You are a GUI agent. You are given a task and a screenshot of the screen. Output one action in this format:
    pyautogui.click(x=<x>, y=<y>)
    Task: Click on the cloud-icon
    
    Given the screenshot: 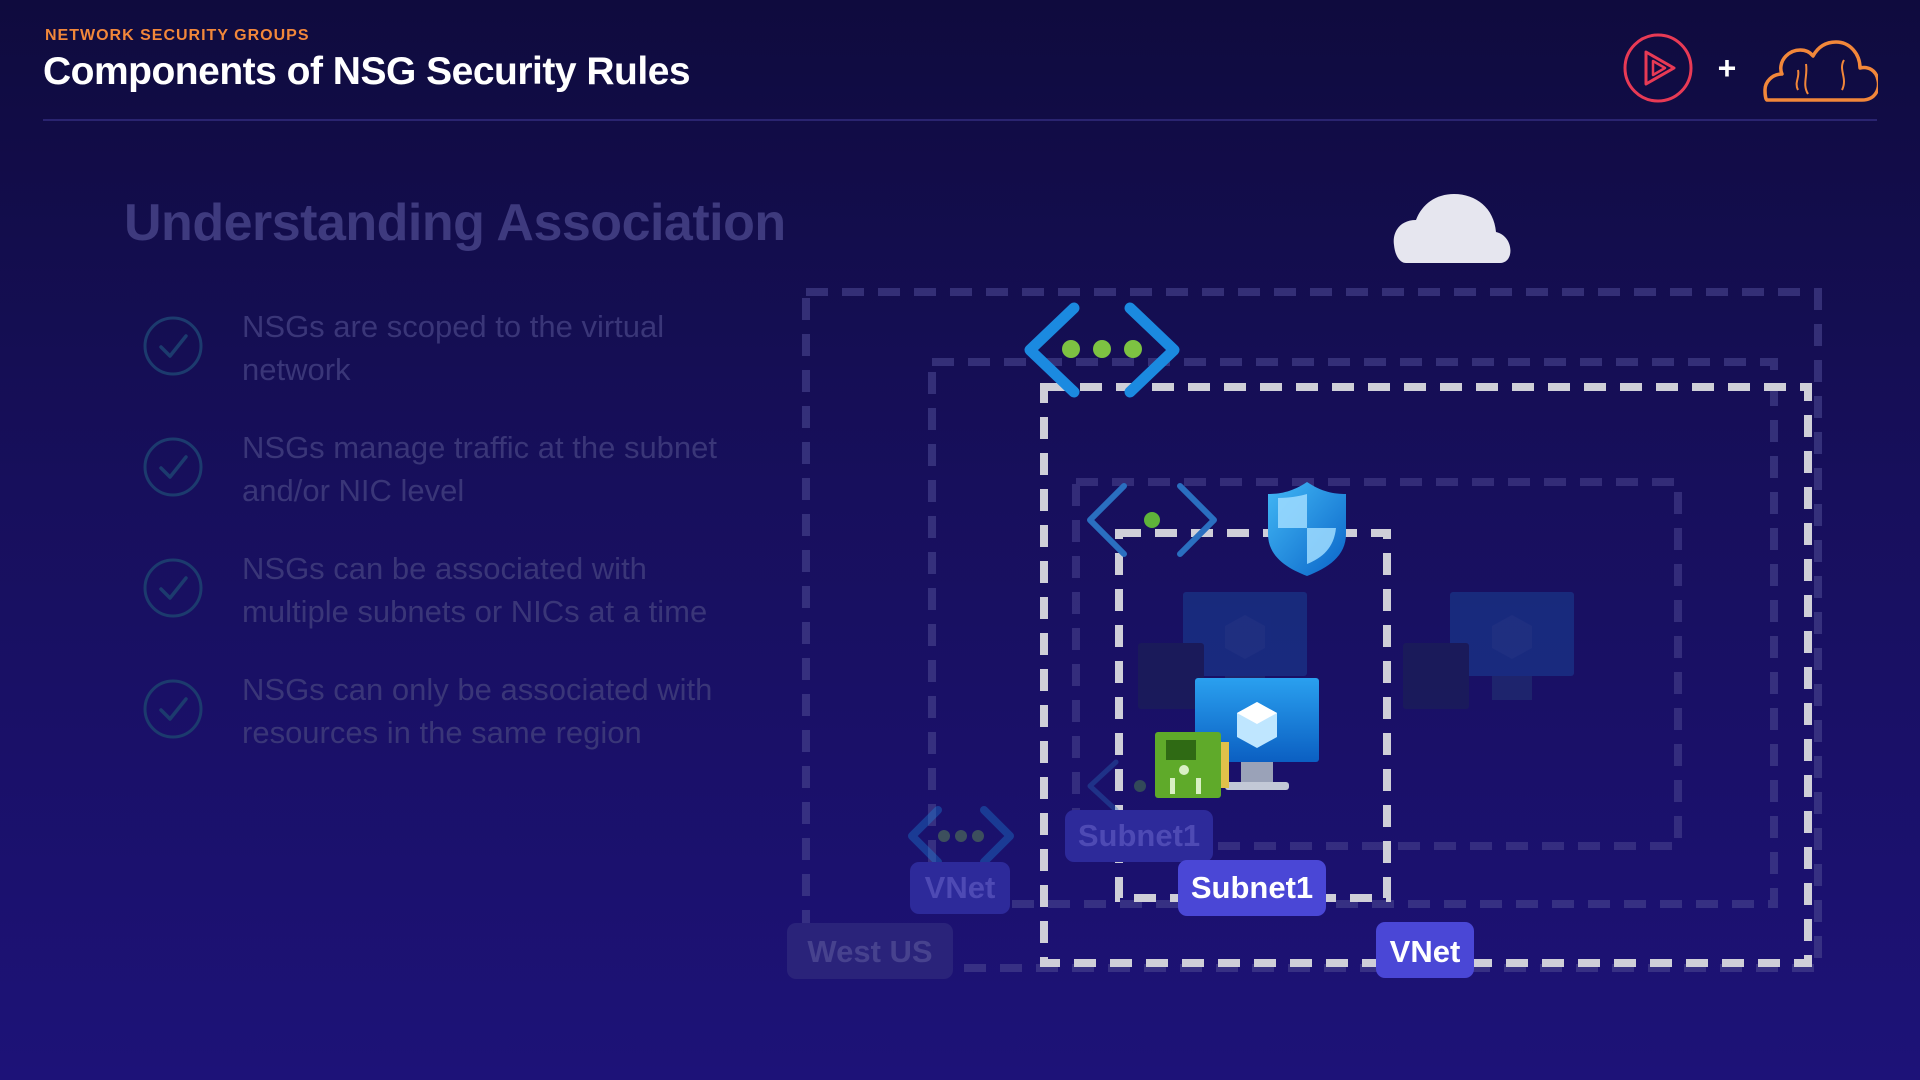 What is the action you would take?
    pyautogui.click(x=1452, y=228)
    